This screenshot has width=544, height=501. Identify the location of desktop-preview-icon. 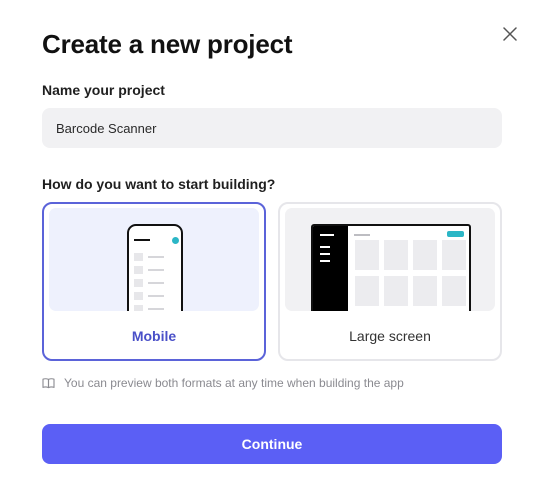
(391, 267).